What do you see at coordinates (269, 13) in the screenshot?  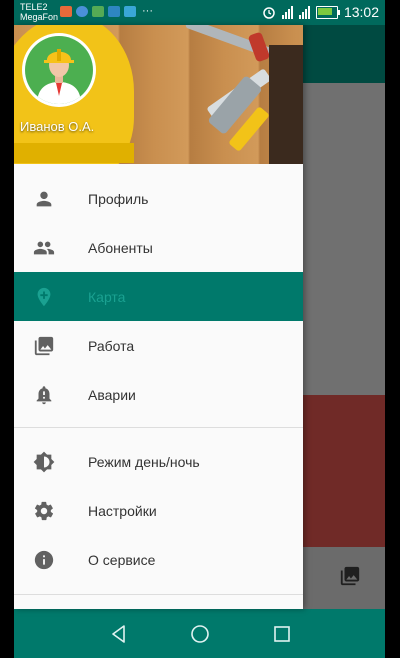 I see `alarm-icon` at bounding box center [269, 13].